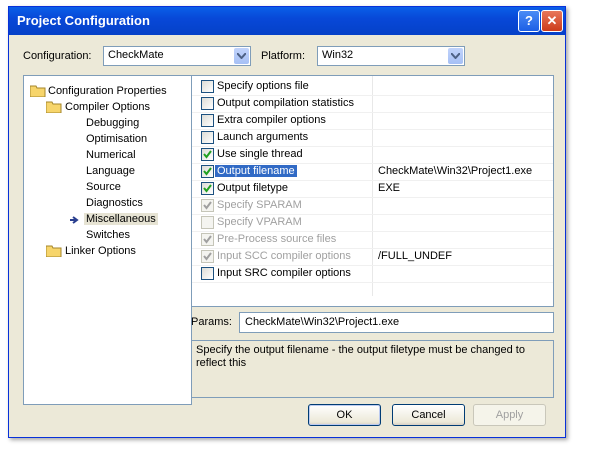  Describe the element at coordinates (283, 56) in the screenshot. I see `platform-label: Platform:` at that location.